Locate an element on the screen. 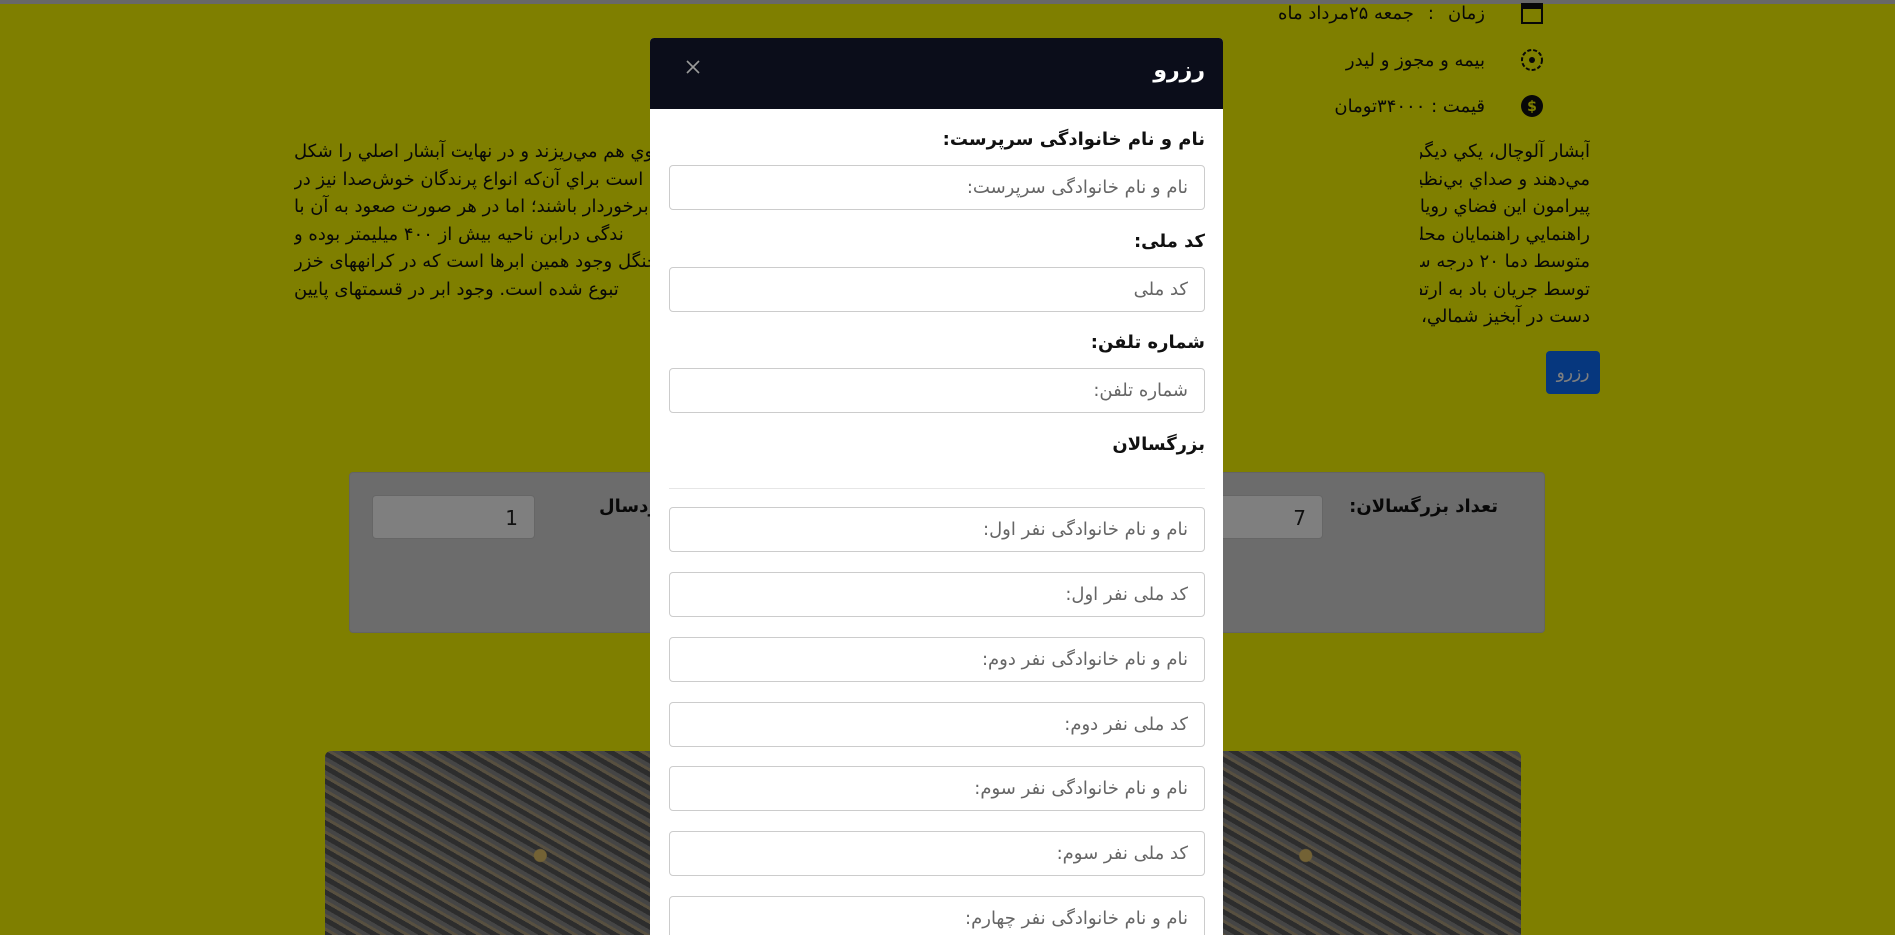  person1-id-input is located at coordinates (937, 594).